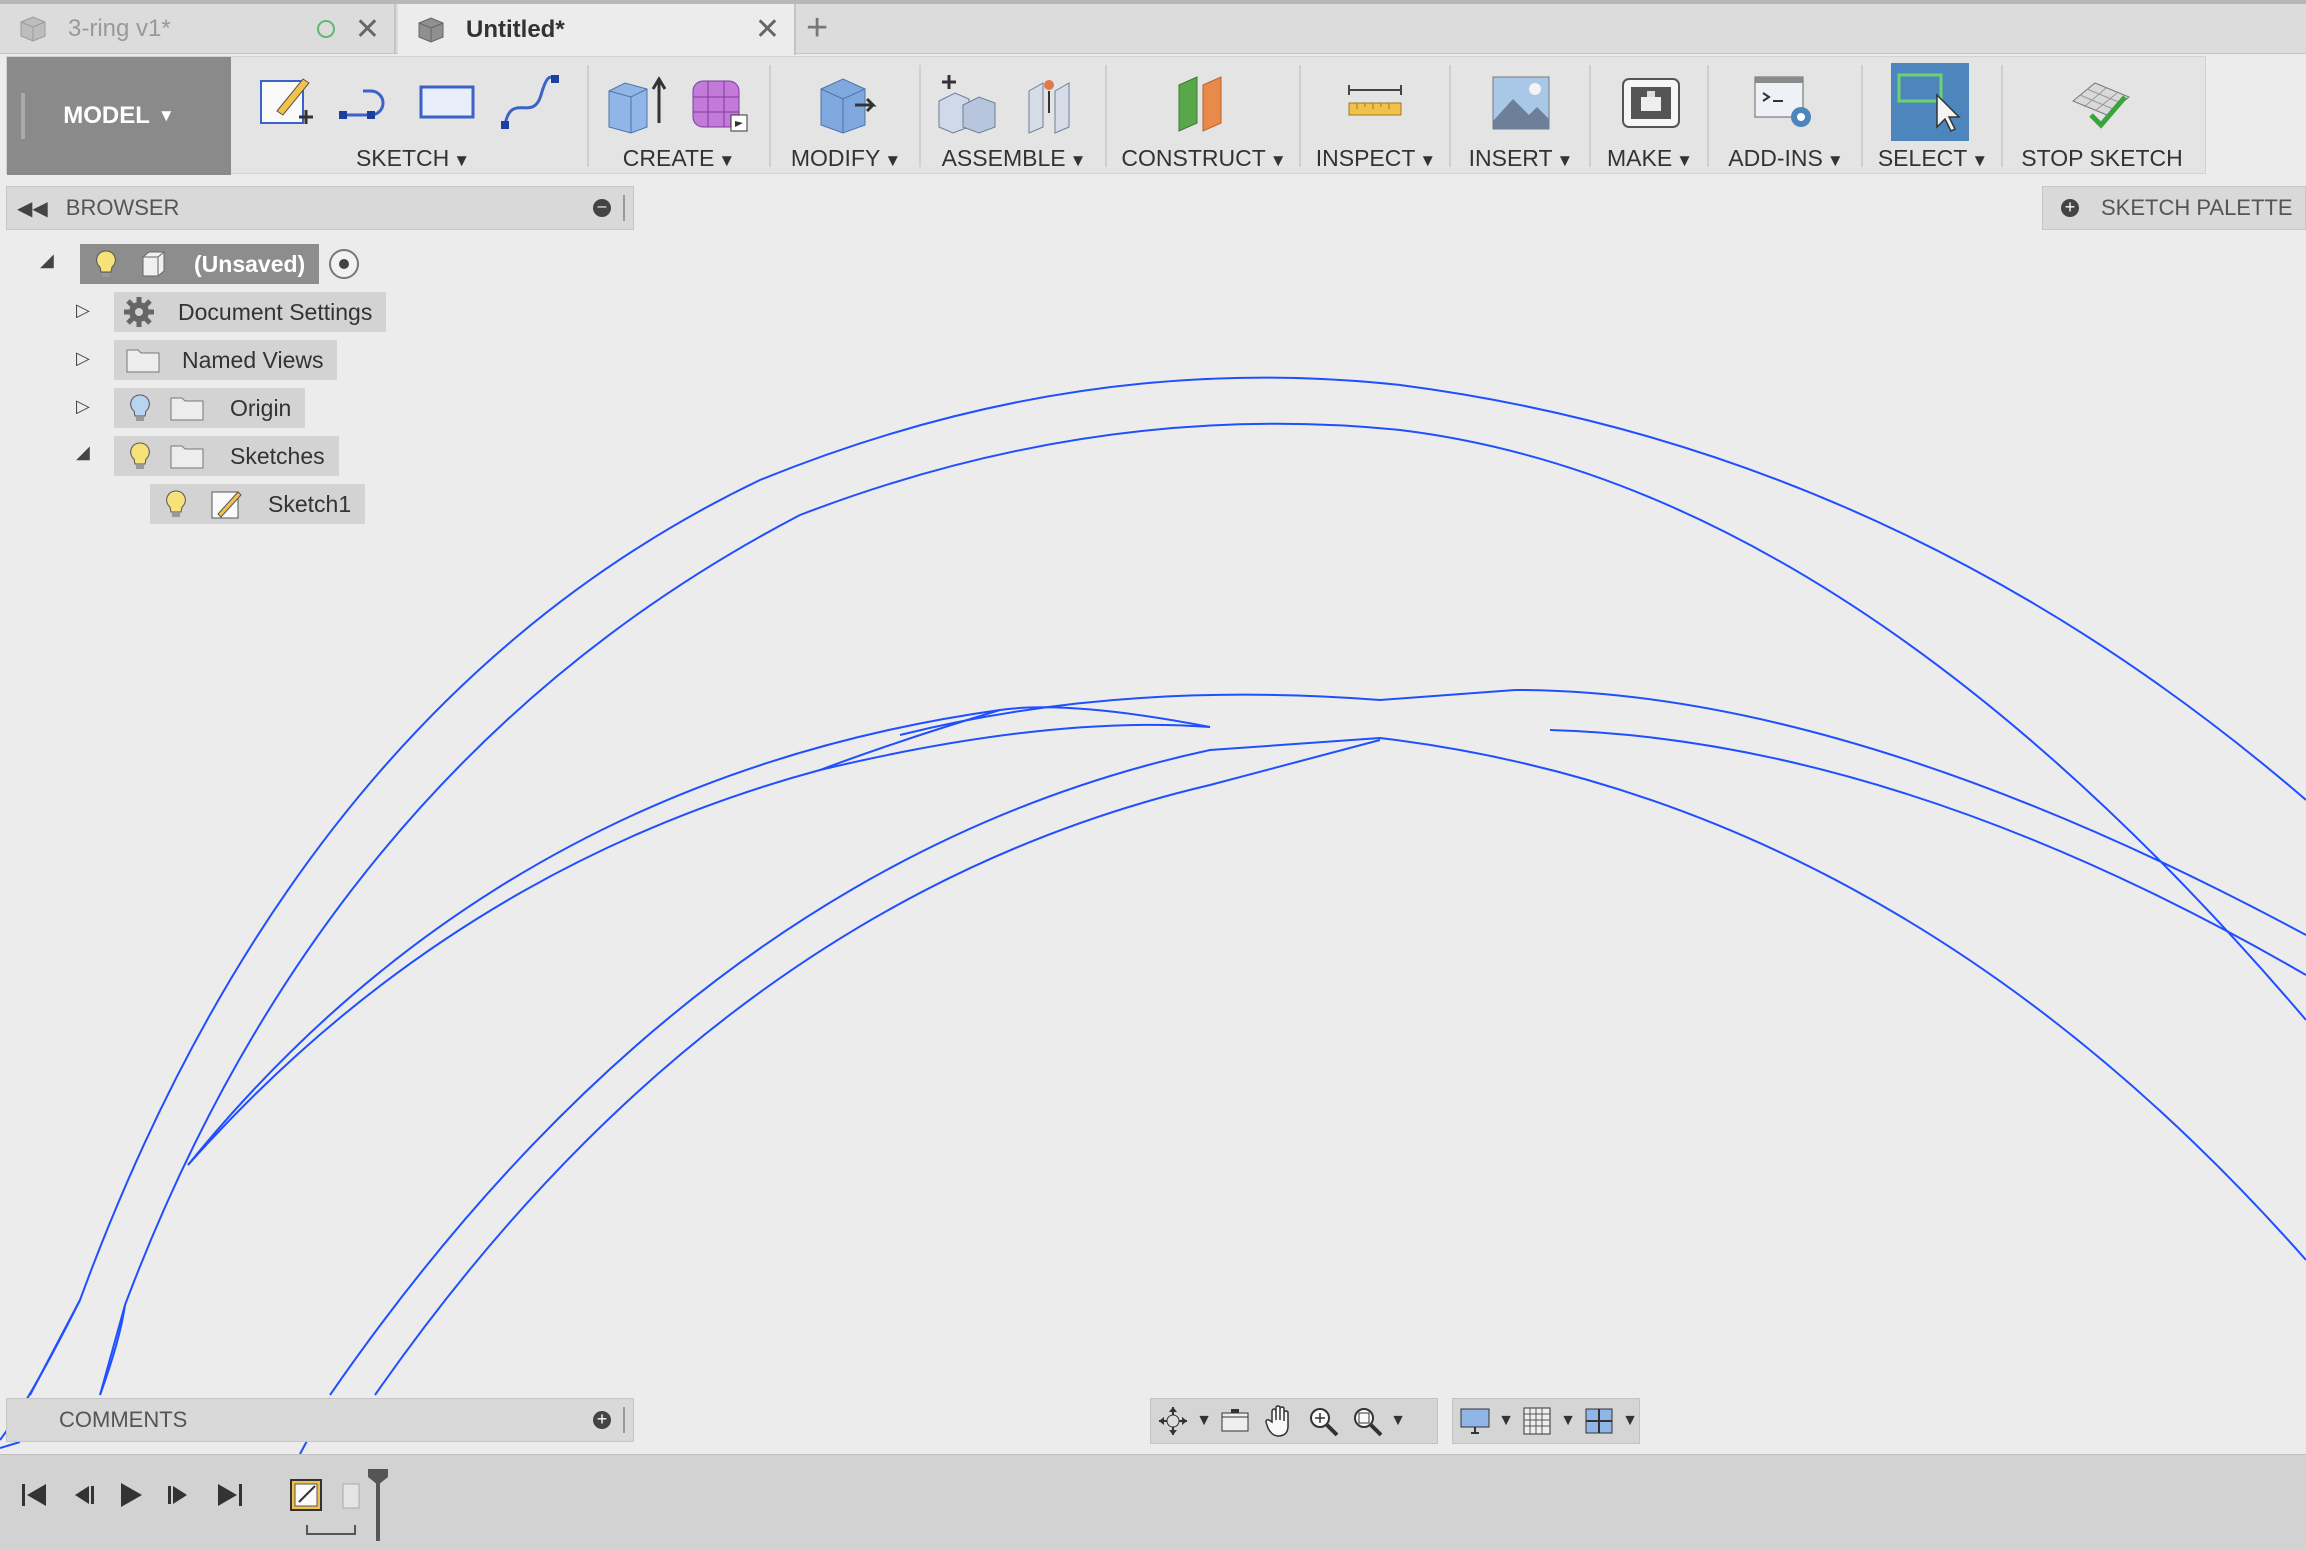 The width and height of the screenshot is (2306, 1550). I want to click on press-pull-icon, so click(847, 103).